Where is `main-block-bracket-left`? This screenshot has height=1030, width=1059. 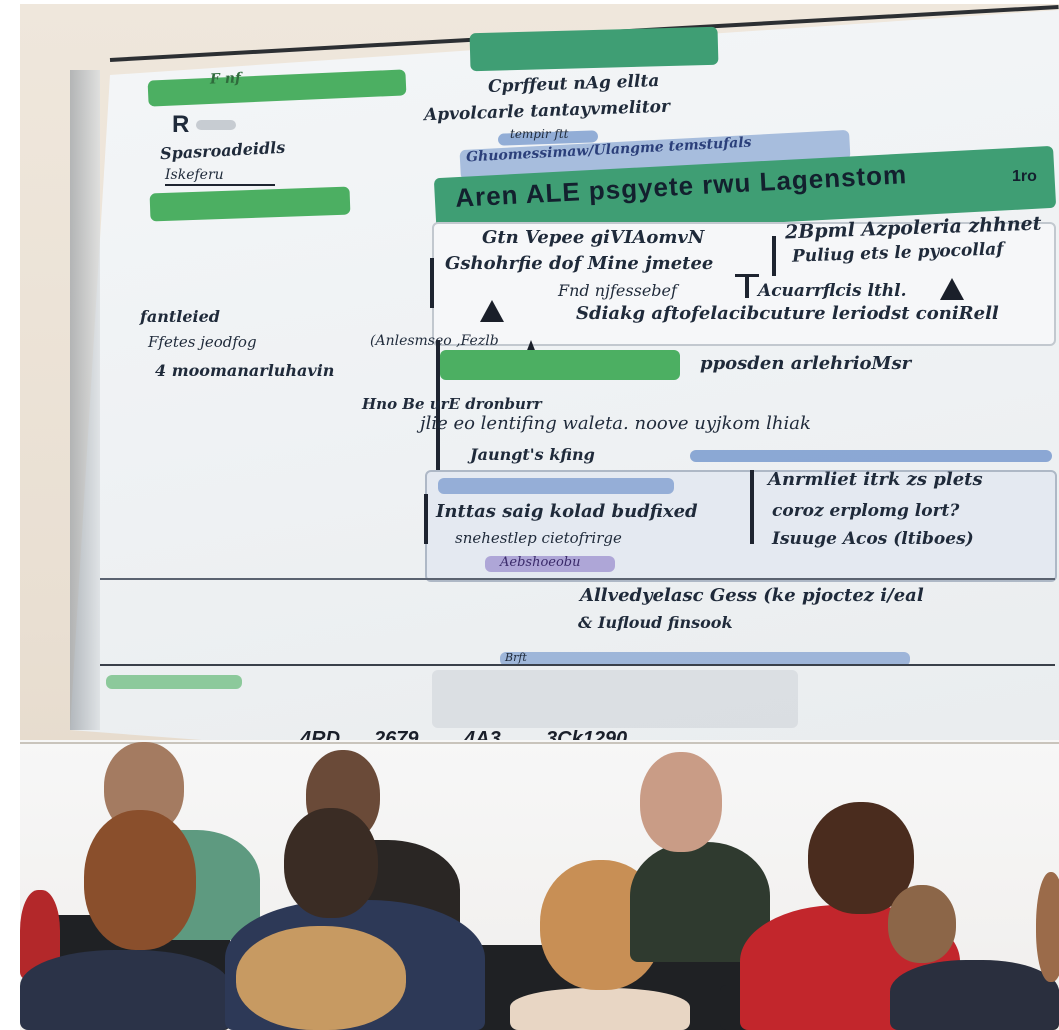
main-block-bracket-left is located at coordinates (432, 283).